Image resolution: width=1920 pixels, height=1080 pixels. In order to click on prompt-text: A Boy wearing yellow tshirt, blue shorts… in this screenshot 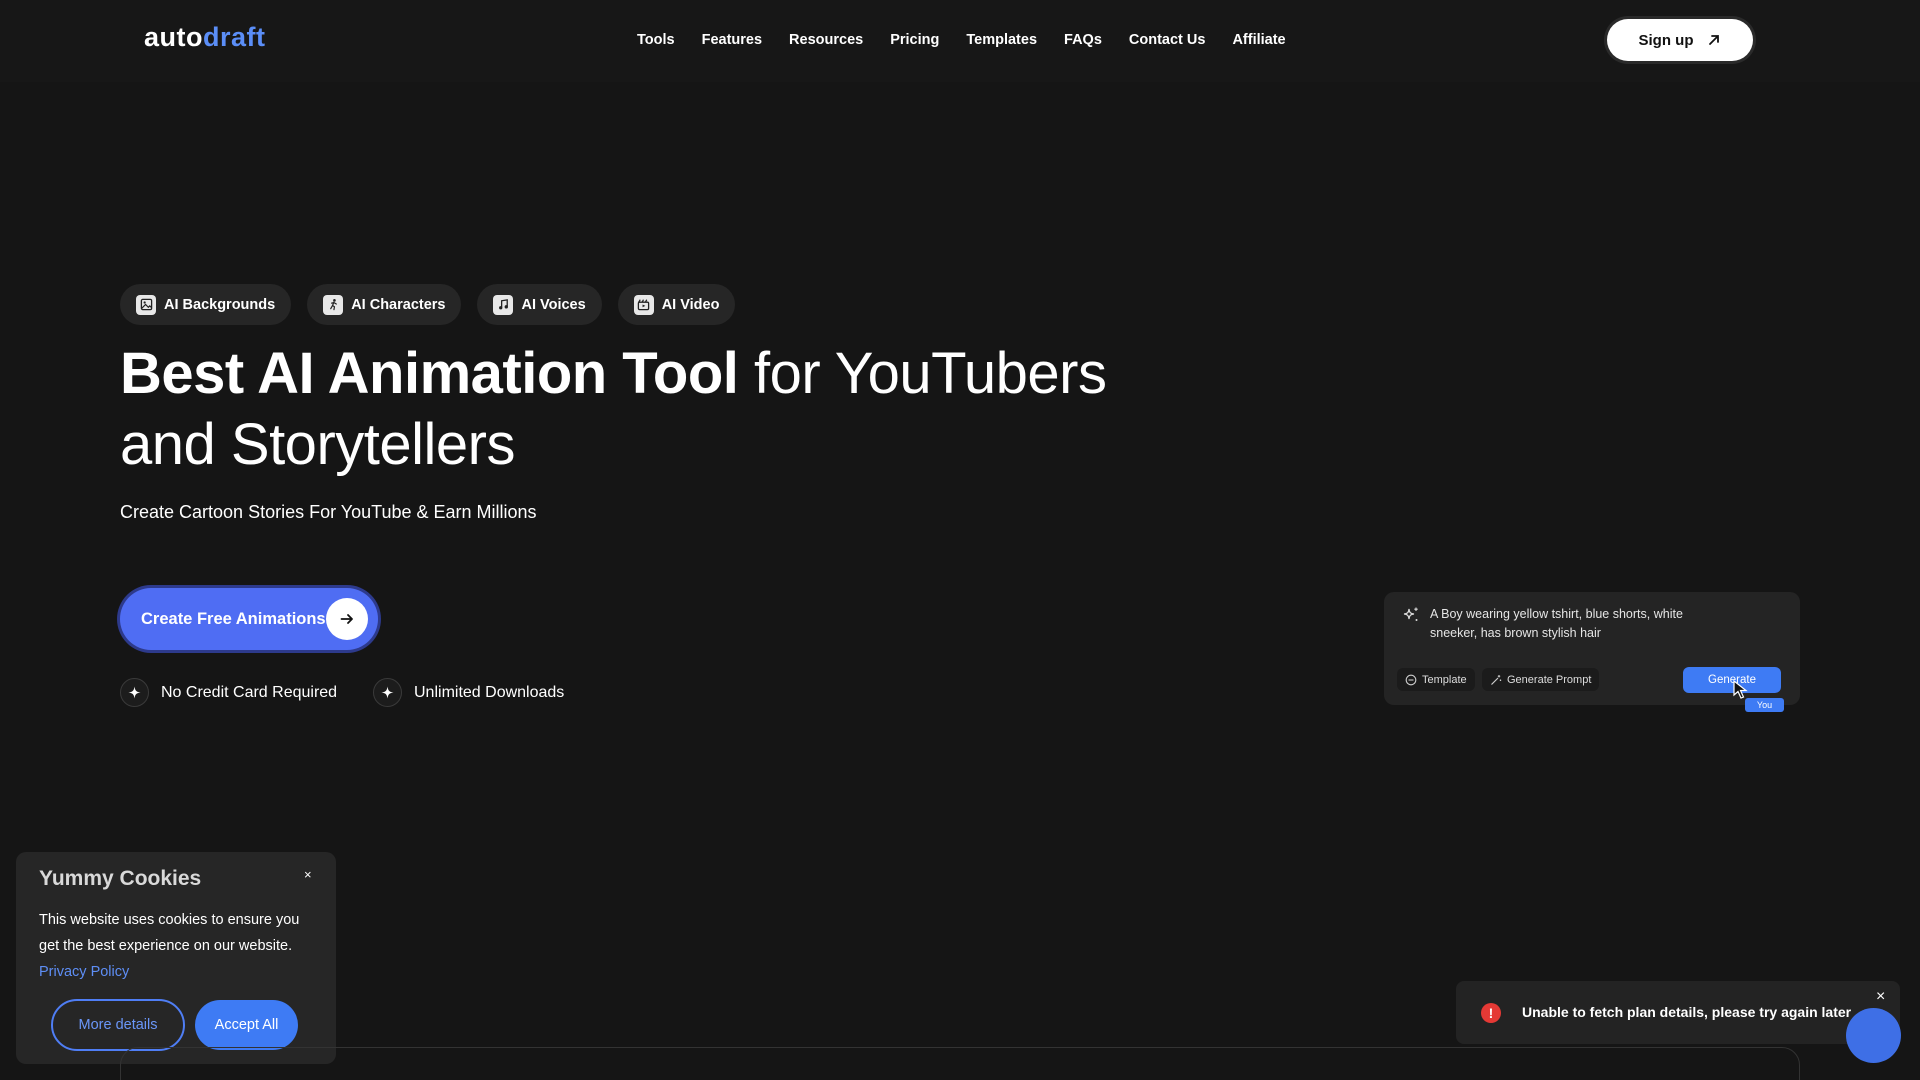, I will do `click(1556, 623)`.